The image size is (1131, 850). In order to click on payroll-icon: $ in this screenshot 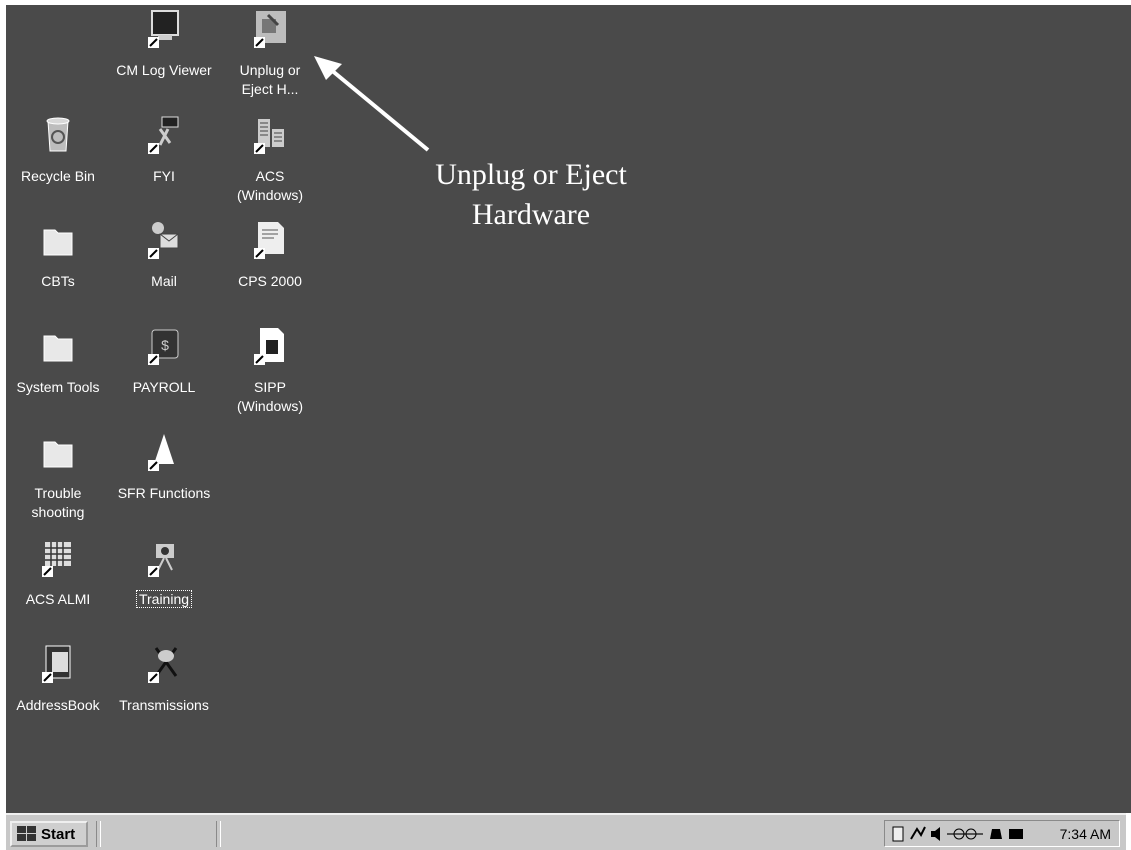, I will do `click(164, 346)`.